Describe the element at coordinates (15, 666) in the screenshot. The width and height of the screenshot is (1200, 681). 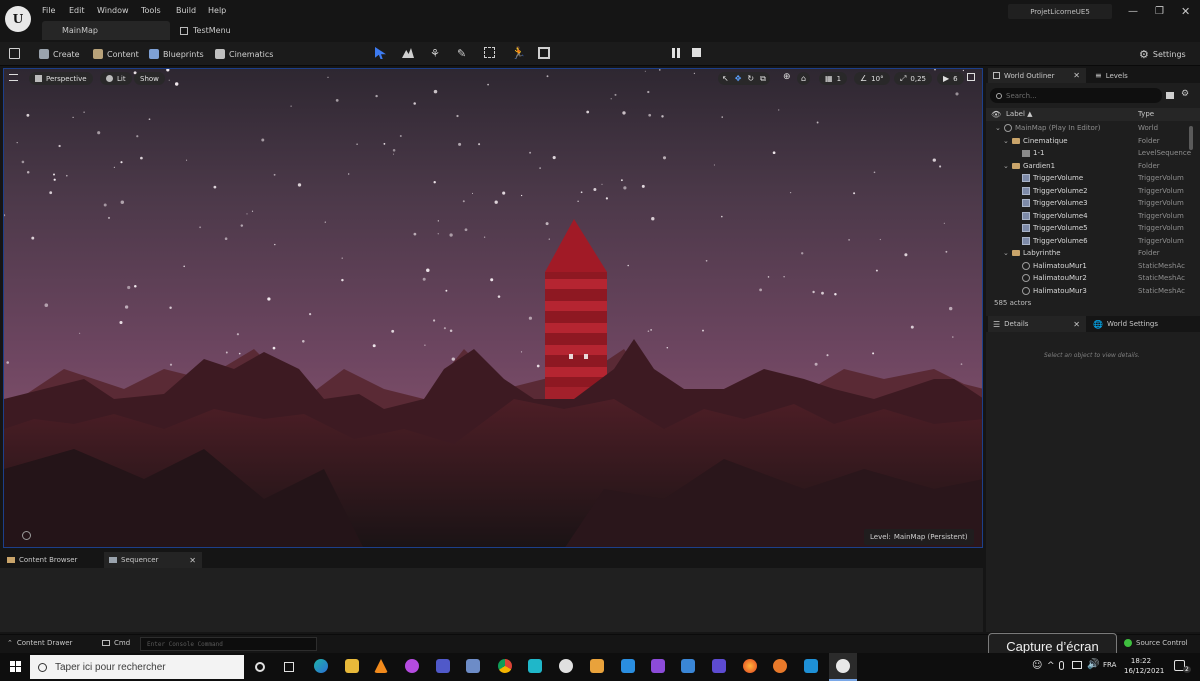
I see `windows-start-icon` at that location.